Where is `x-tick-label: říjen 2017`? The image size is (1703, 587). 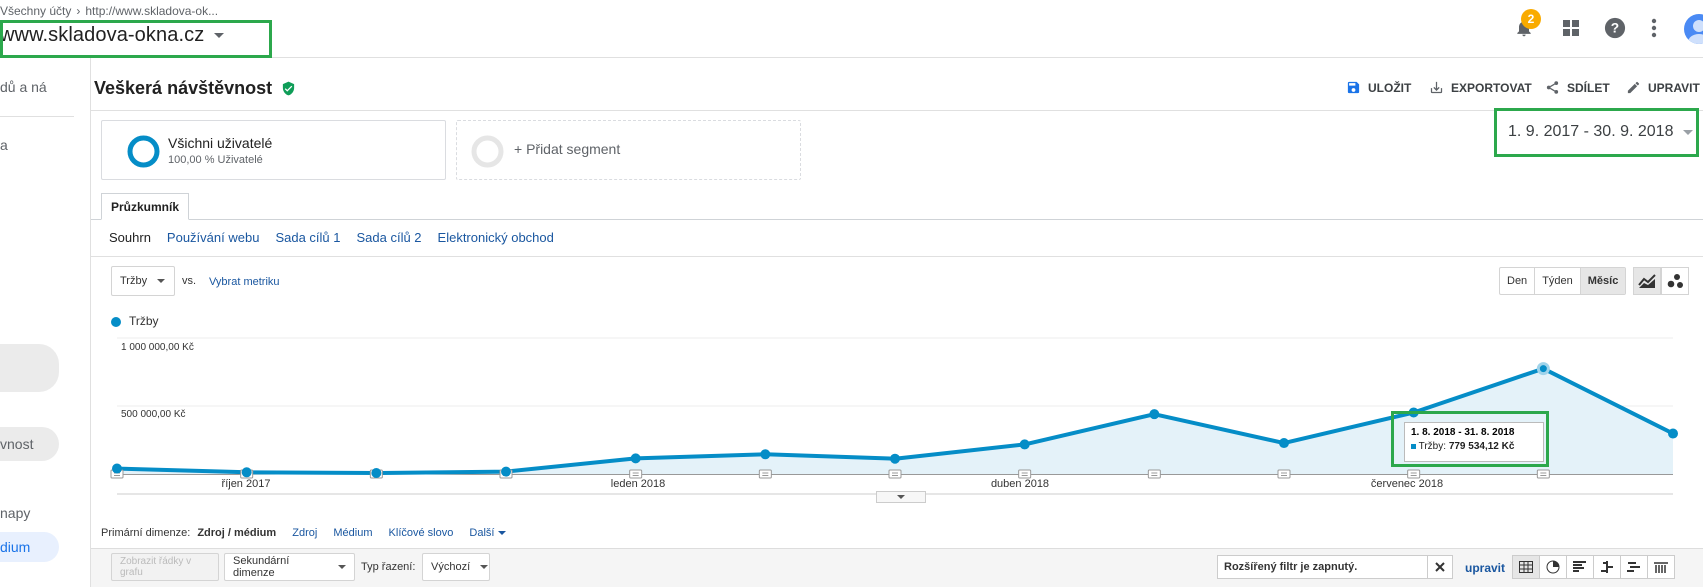 x-tick-label: říjen 2017 is located at coordinates (246, 484).